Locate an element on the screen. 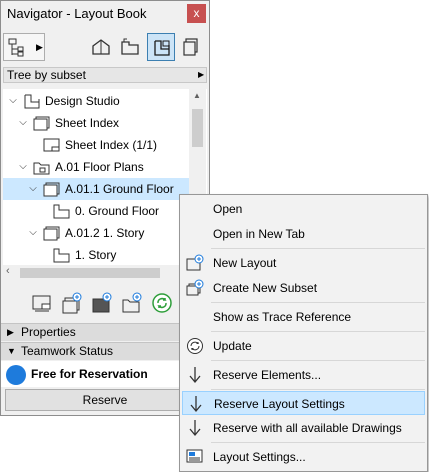  tree-view-selector: Tree by subset ▶ is located at coordinates (105, 75).